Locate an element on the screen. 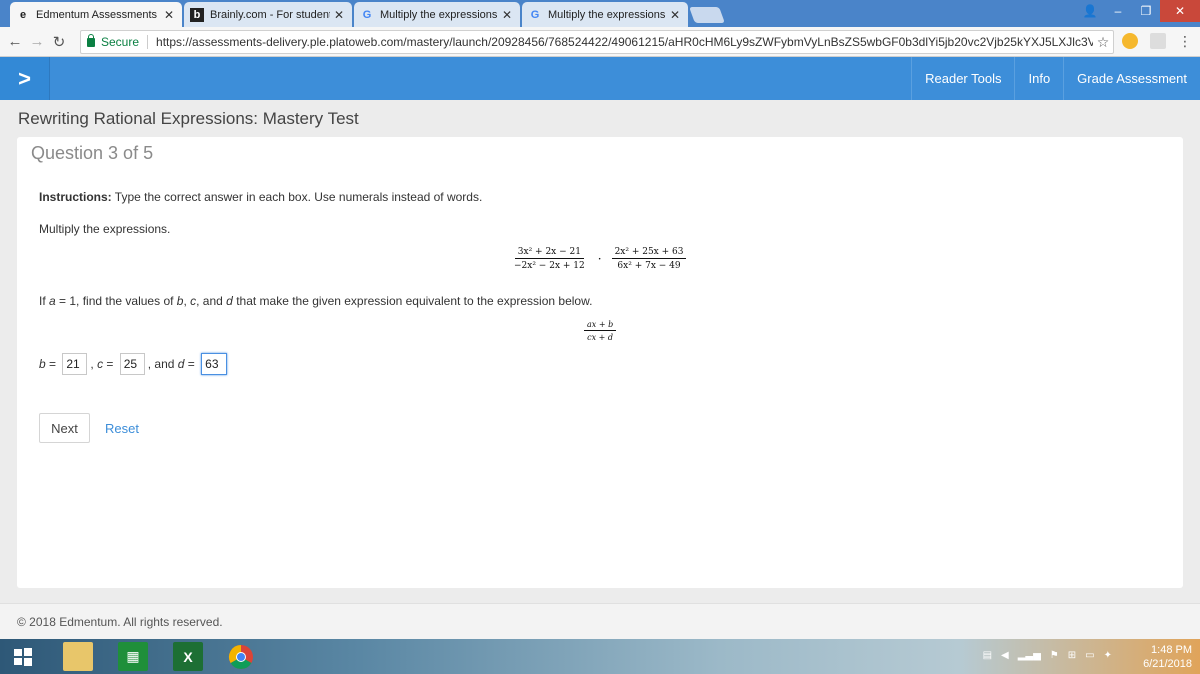 Image resolution: width=1200 pixels, height=674 pixels. restore-icon: ❐ is located at coordinates (1146, 11).